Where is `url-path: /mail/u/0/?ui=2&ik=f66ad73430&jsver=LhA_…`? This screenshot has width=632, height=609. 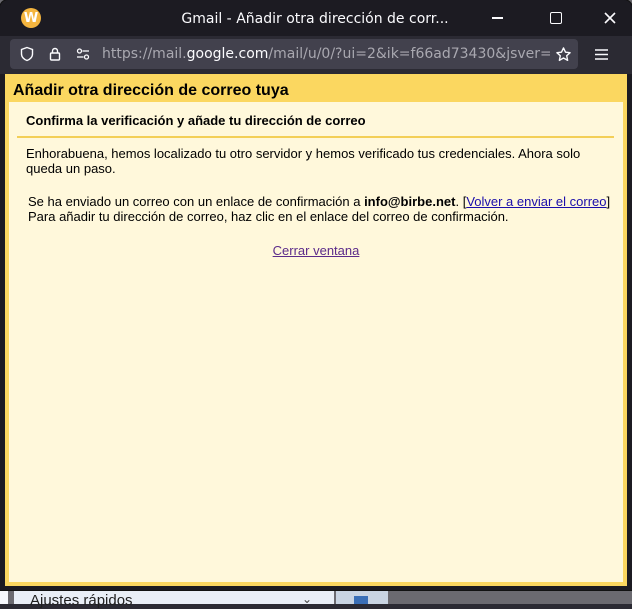 url-path: /mail/u/0/?ui=2&ik=f66ad73430&jsver=LhA_… is located at coordinates (409, 54).